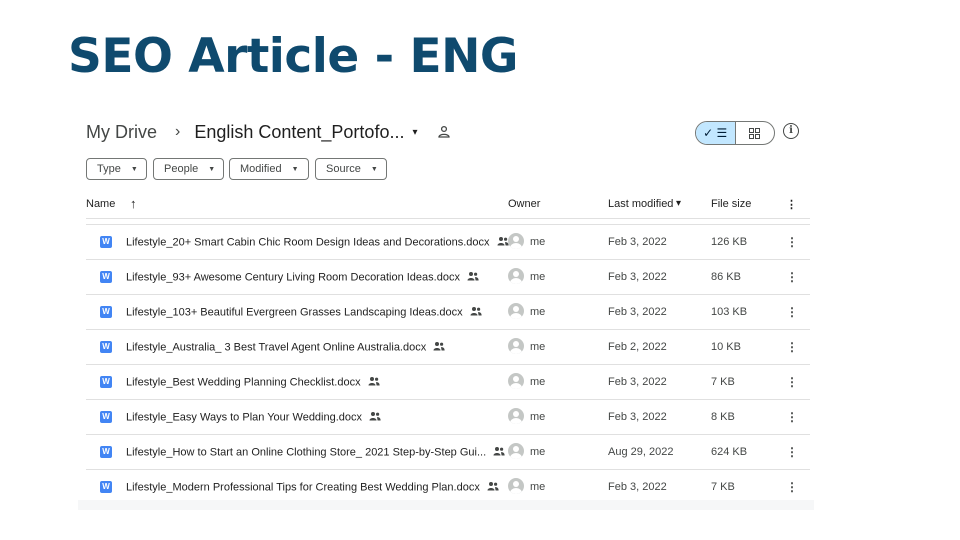 This screenshot has width=960, height=540. I want to click on list-view-button: ✓ ☰, so click(716, 133).